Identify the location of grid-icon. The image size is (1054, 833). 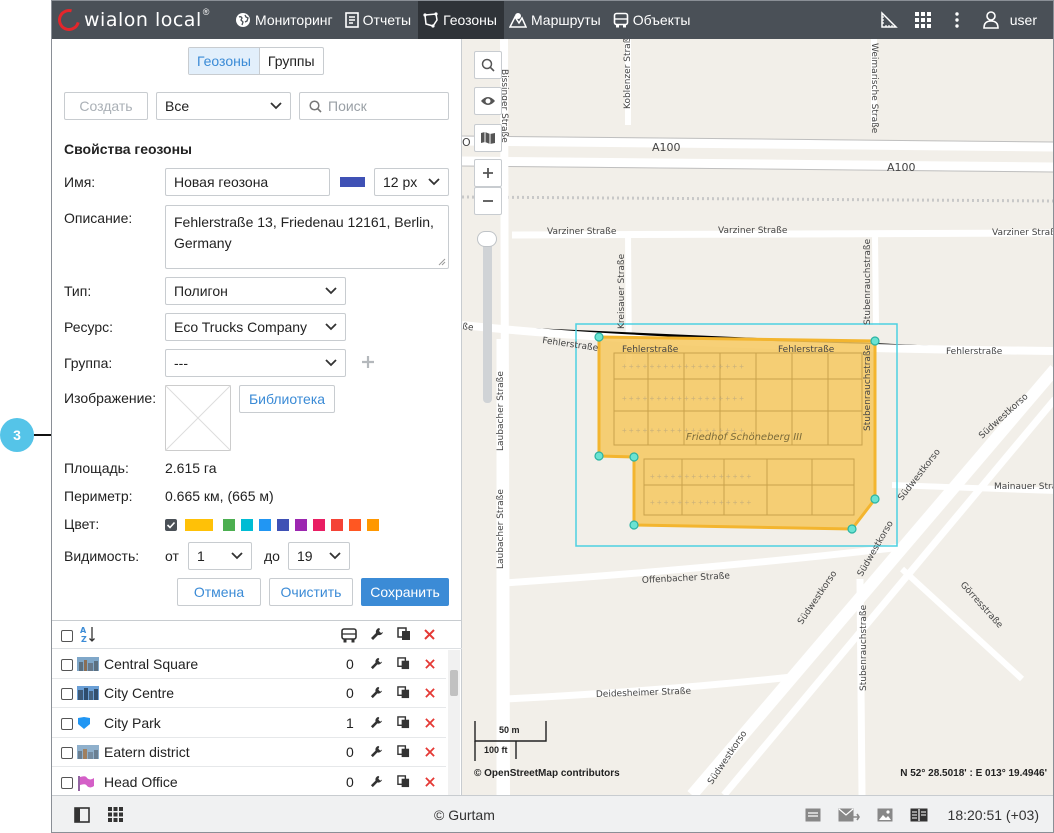
(115, 814).